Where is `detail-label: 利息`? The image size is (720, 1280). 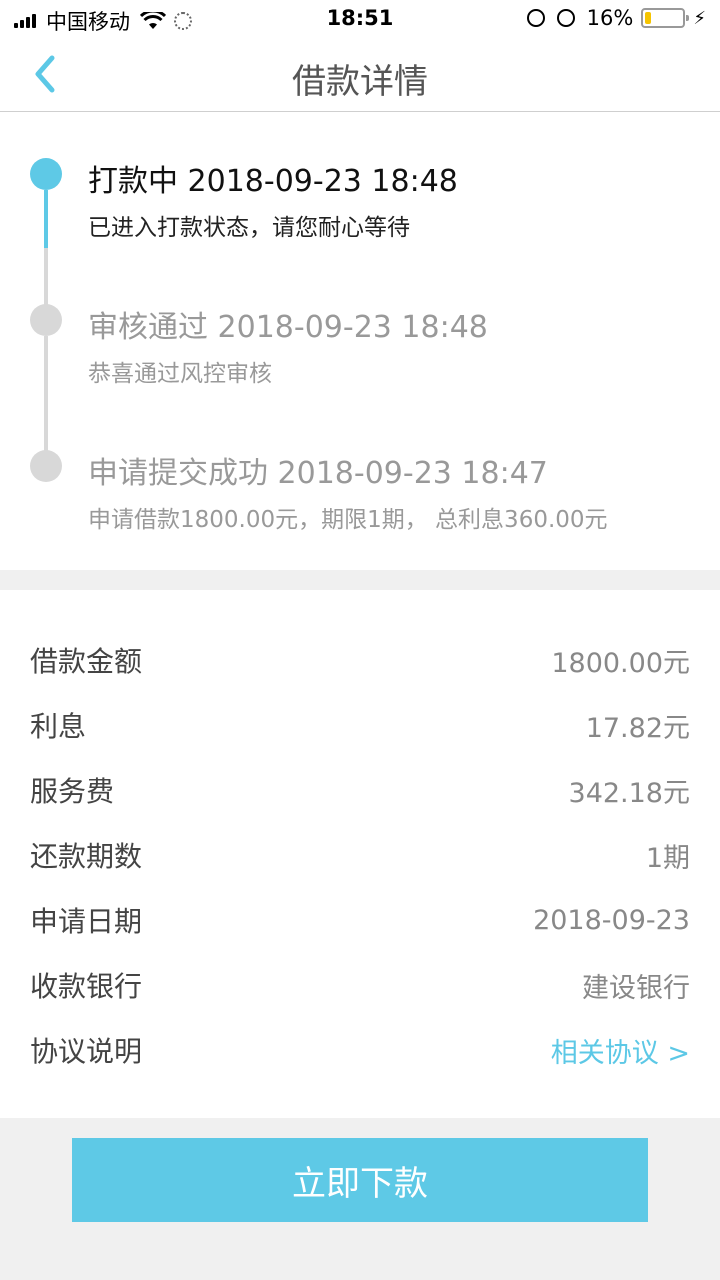 detail-label: 利息 is located at coordinates (58, 726).